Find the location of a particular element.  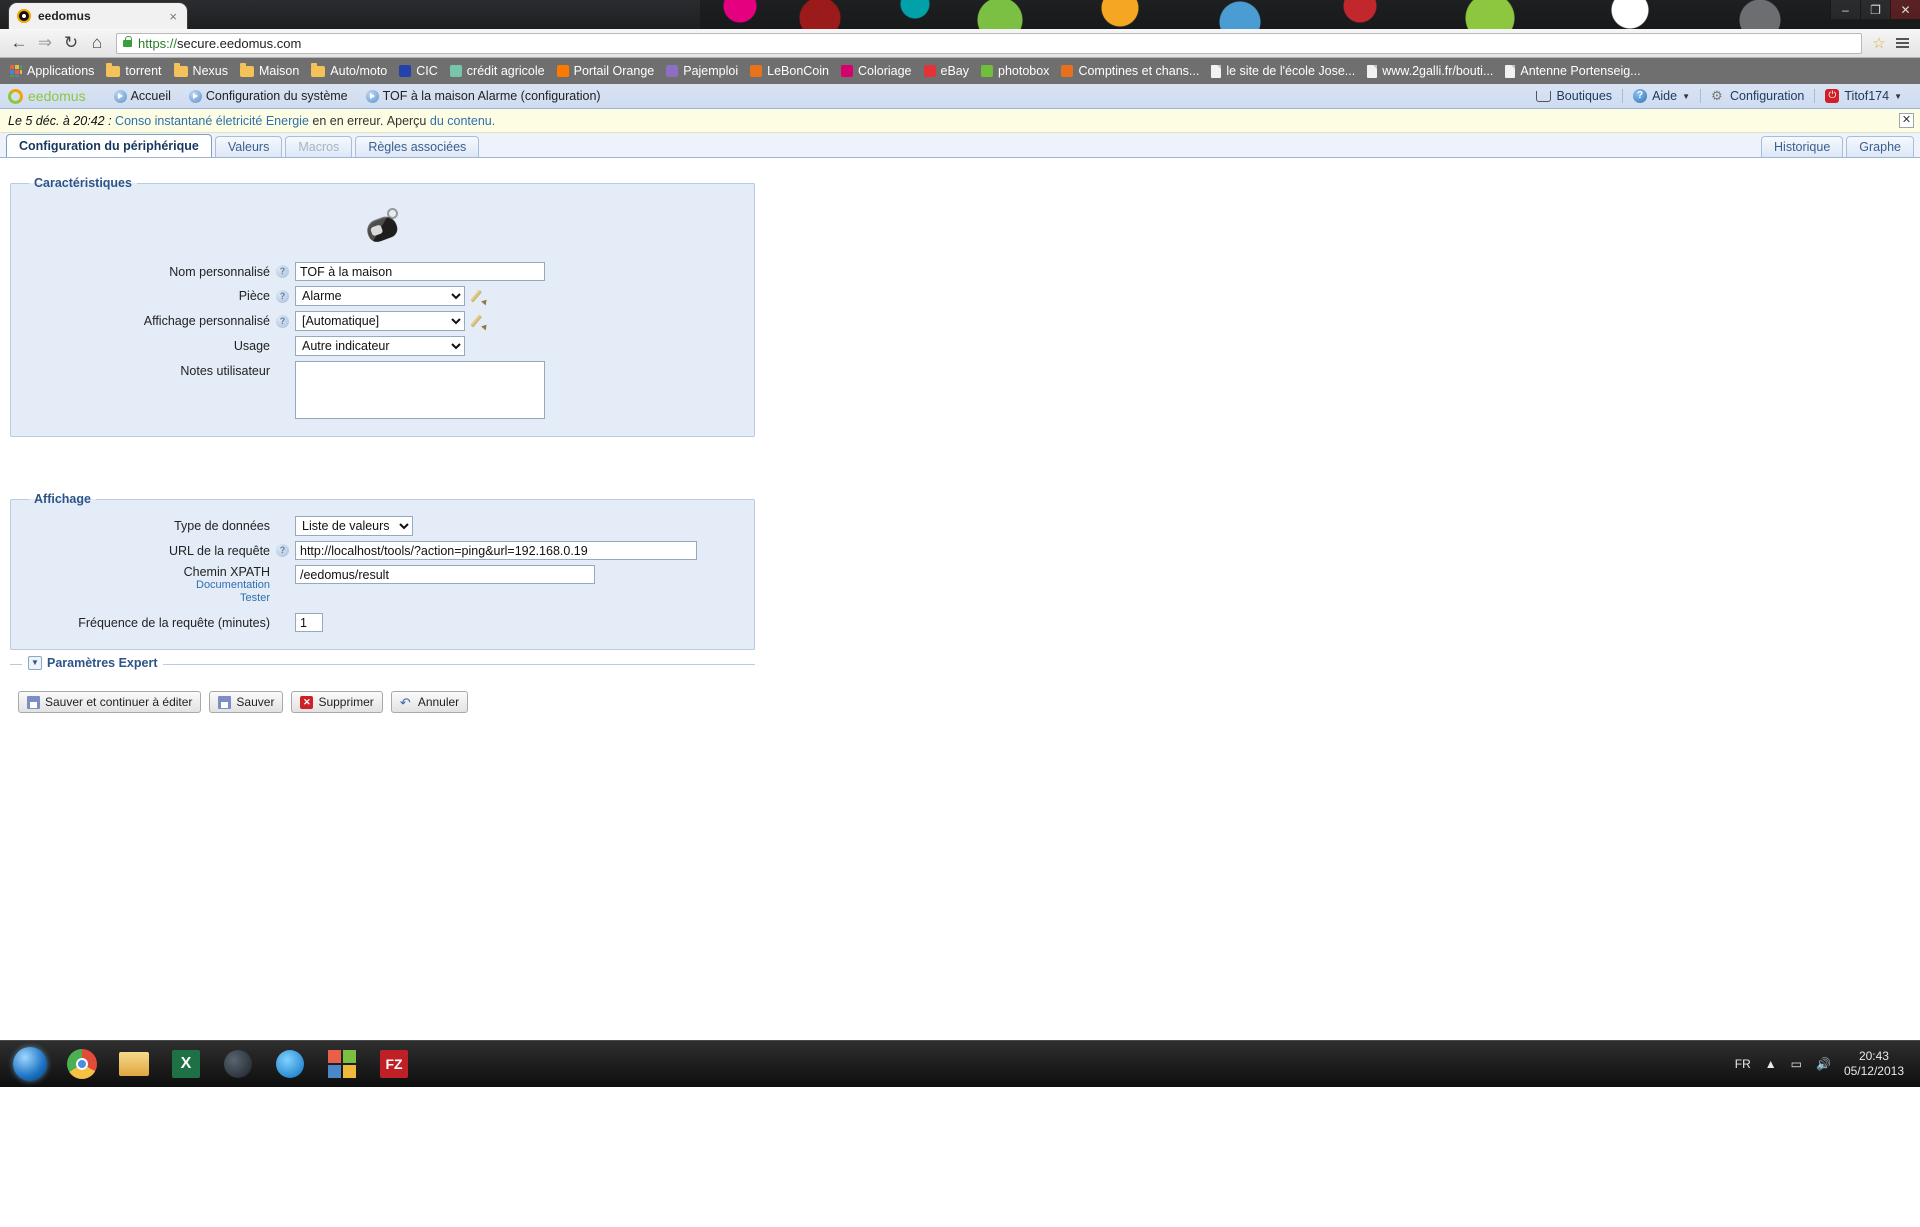

bookmark-item: Applications is located at coordinates (52, 71).